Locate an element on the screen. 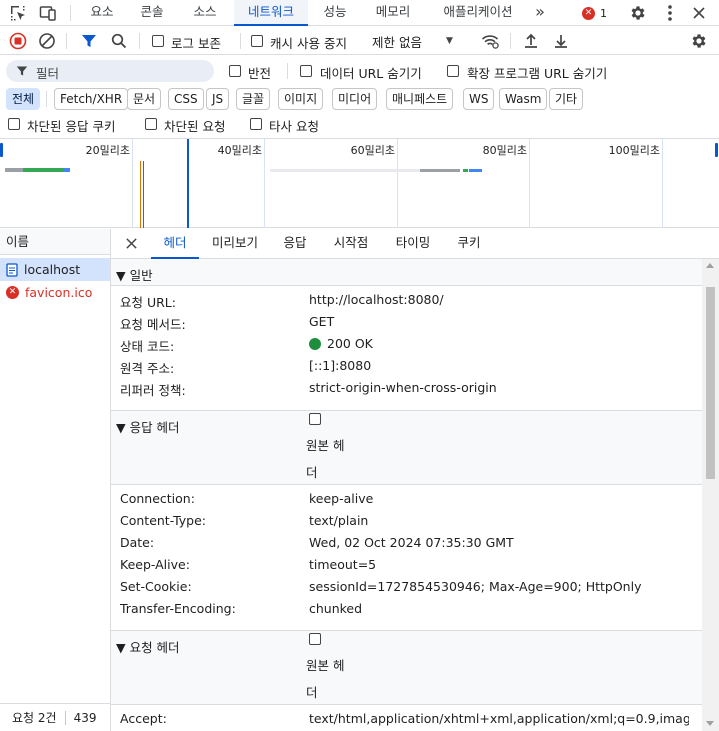  type-chip-manifest: 매니페스트 is located at coordinates (420, 99).